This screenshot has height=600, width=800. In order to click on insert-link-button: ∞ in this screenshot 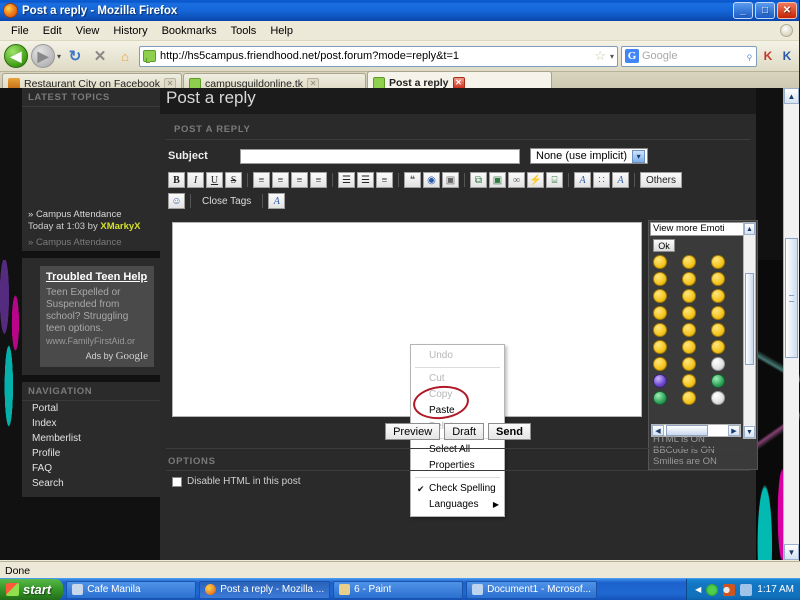, I will do `click(516, 180)`.